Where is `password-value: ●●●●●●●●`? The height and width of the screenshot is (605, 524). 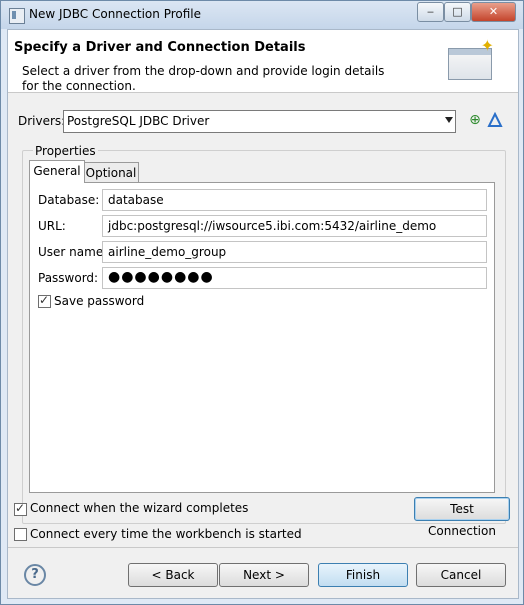
password-value: ●●●●●●●● is located at coordinates (161, 277).